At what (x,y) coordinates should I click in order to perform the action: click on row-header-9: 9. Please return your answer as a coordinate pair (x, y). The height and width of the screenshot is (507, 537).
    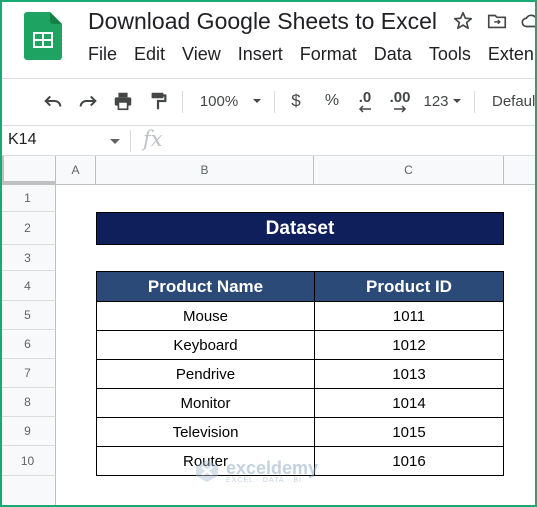
    Looking at the image, I should click on (28, 431).